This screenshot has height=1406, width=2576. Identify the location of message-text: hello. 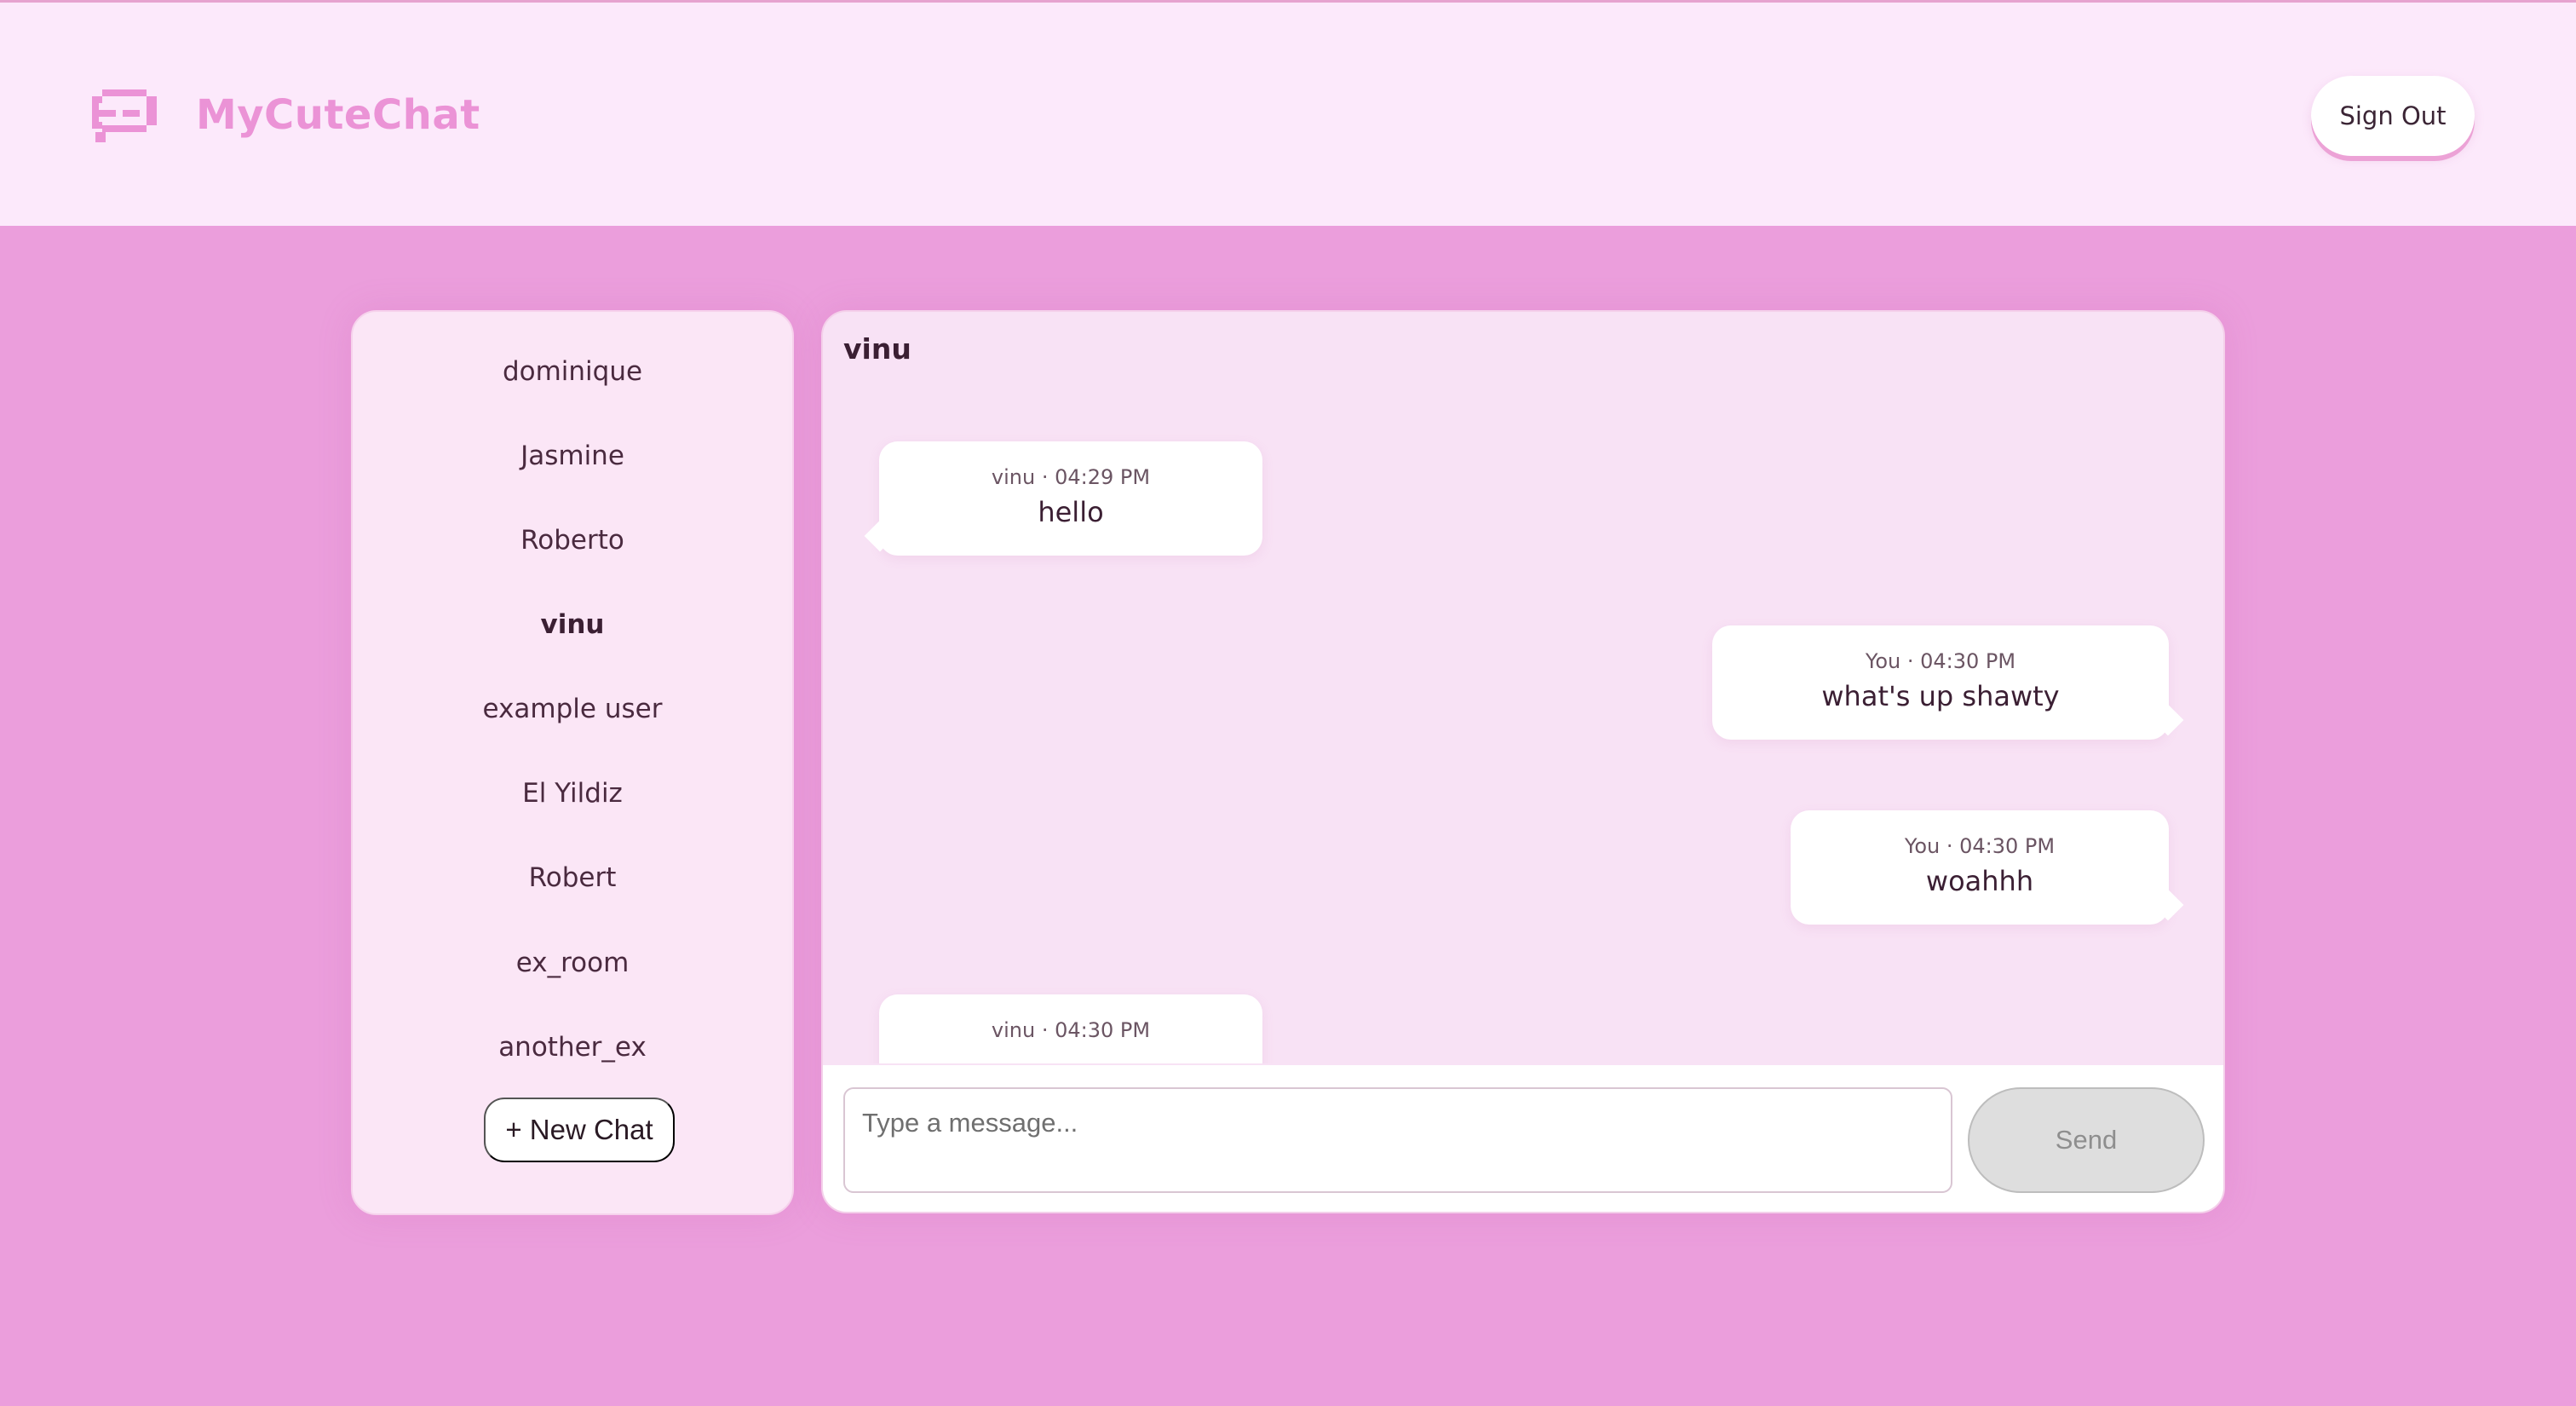
(1071, 512).